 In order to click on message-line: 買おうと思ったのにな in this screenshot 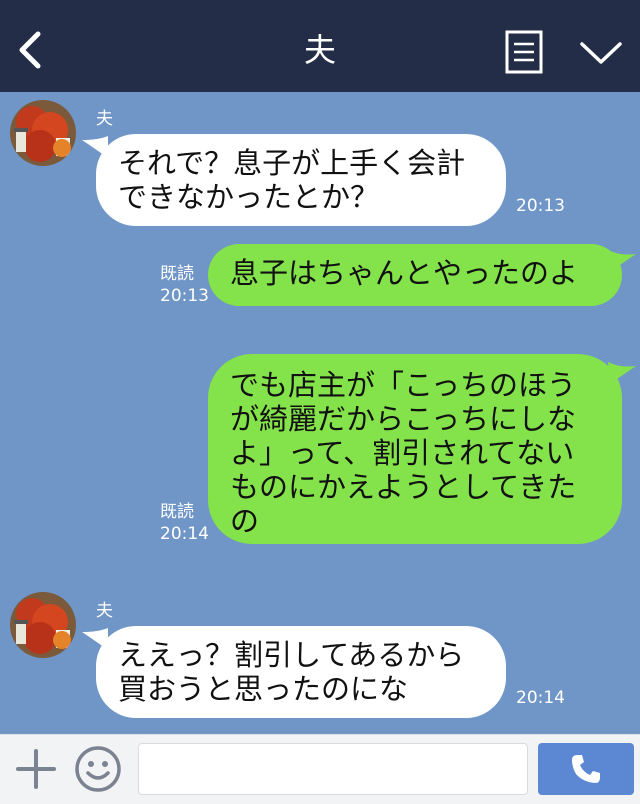, I will do `click(263, 689)`.